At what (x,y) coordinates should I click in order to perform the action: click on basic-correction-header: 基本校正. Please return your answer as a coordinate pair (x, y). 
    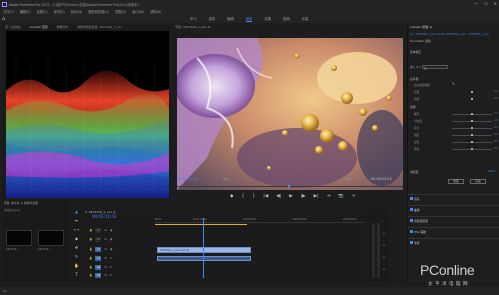
    Looking at the image, I should click on (415, 52).